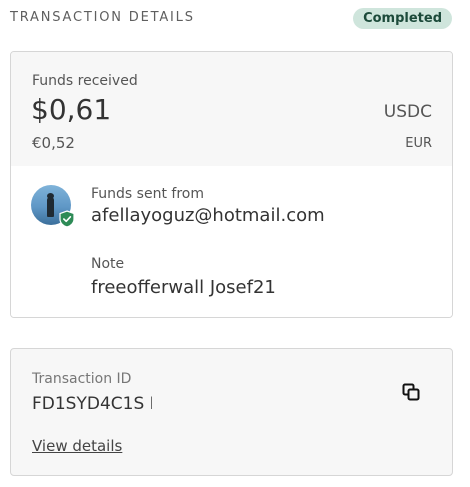 The height and width of the screenshot is (487, 470). Describe the element at coordinates (418, 143) in the screenshot. I see `converted-currency: EUR` at that location.